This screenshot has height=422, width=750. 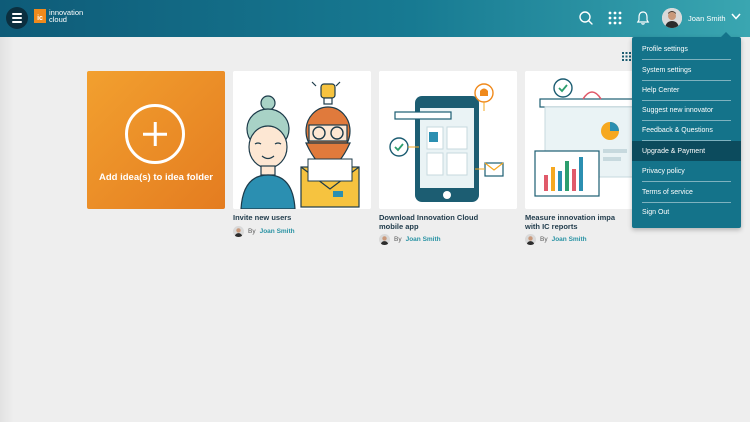 I want to click on grid-view-icon, so click(x=626, y=56).